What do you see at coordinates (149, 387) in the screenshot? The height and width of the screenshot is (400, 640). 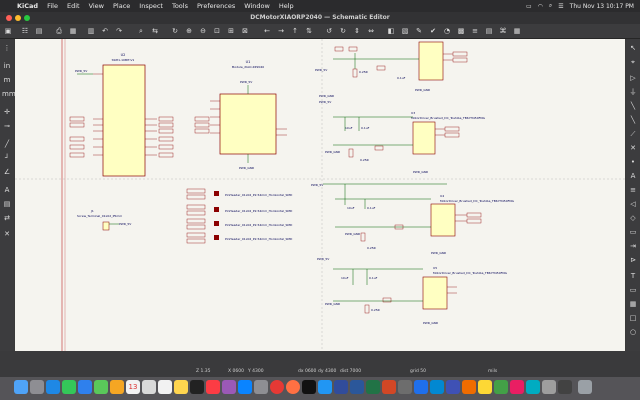 I see `contacts-icon` at bounding box center [149, 387].